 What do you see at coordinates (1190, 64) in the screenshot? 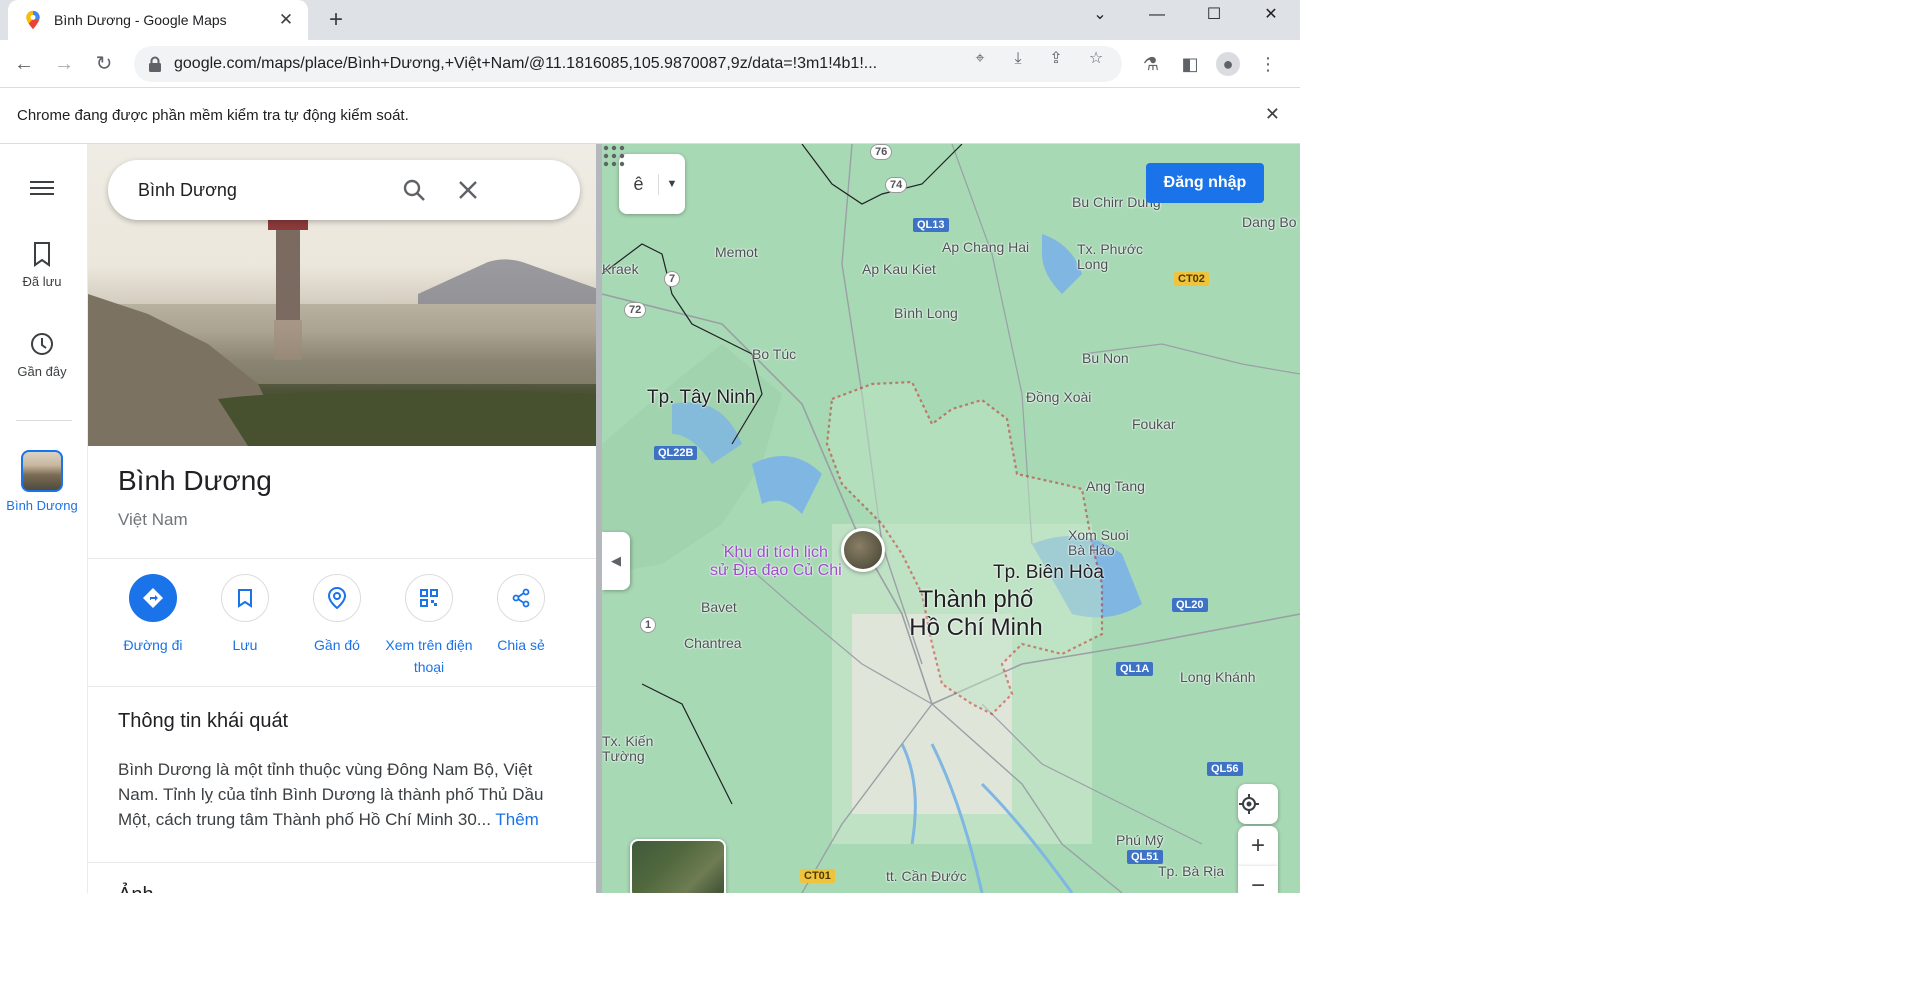
I see `side-panel-icon: ◧` at bounding box center [1190, 64].